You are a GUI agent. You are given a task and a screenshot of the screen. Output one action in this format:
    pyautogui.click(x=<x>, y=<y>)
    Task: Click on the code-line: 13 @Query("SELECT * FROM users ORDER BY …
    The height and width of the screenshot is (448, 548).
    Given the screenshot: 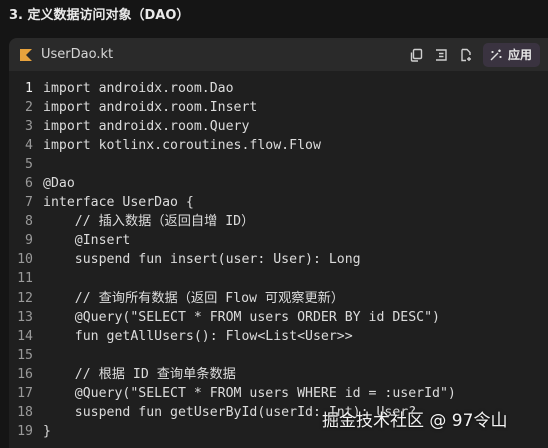 What is the action you would take?
    pyautogui.click(x=278, y=317)
    